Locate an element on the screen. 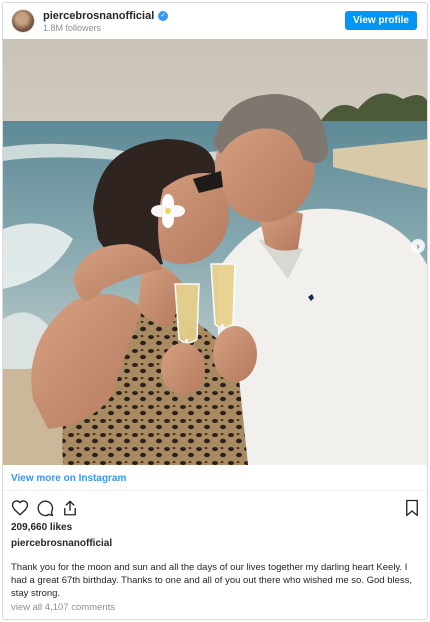 The width and height of the screenshot is (430, 622). comment-icon is located at coordinates (45, 508).